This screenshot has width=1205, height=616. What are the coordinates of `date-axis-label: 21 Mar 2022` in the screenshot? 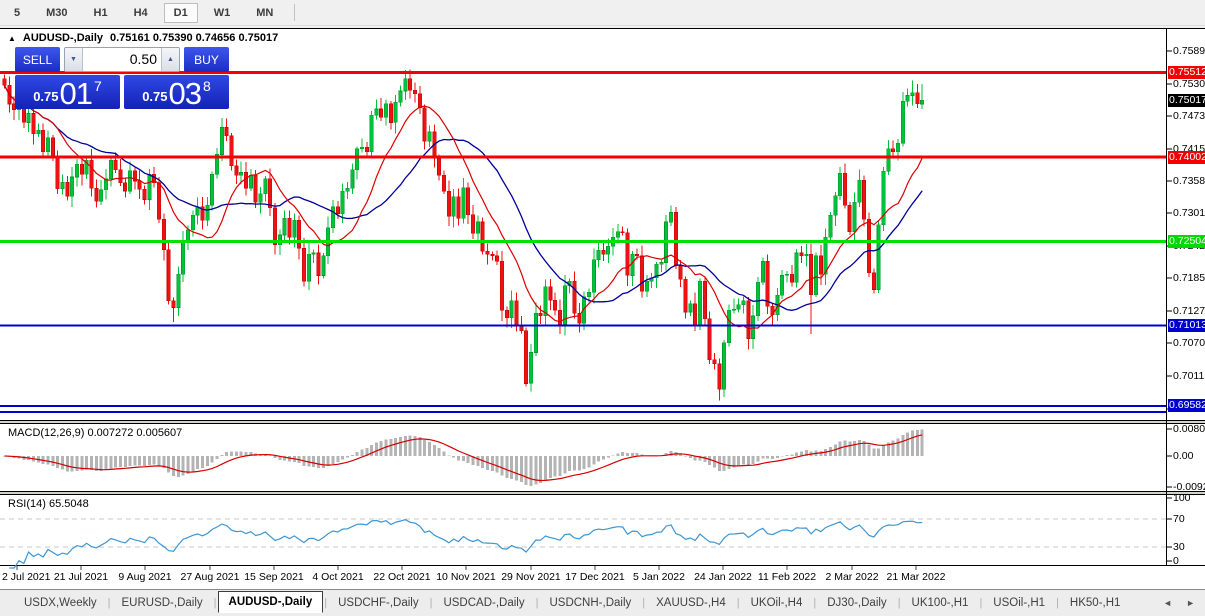 It's located at (916, 577).